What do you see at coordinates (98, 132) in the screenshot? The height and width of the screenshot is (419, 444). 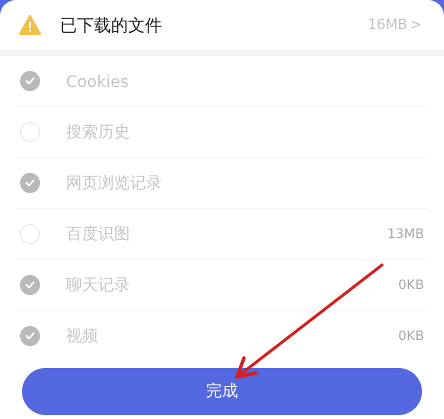 I see `item-label: 搜索历史` at bounding box center [98, 132].